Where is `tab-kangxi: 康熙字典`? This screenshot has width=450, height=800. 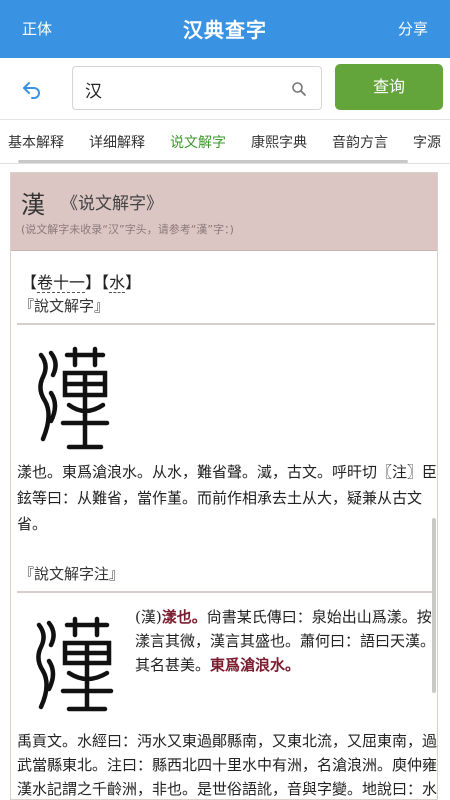
tab-kangxi: 康熙字典 is located at coordinates (279, 142).